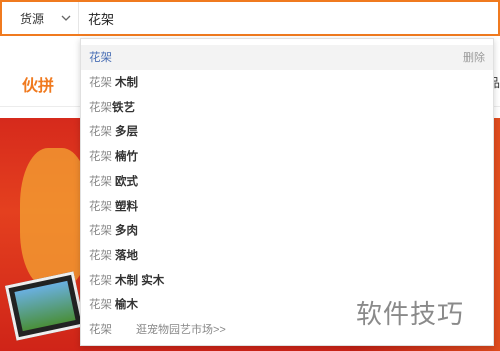 This screenshot has width=500, height=351. I want to click on suggestion-item: 花架 楠竹, so click(287, 156).